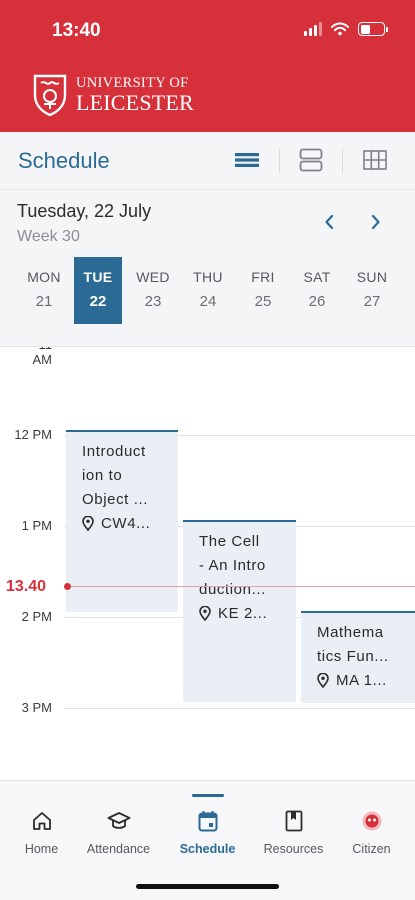 The width and height of the screenshot is (415, 900). What do you see at coordinates (98, 277) in the screenshot?
I see `day-name: TUE` at bounding box center [98, 277].